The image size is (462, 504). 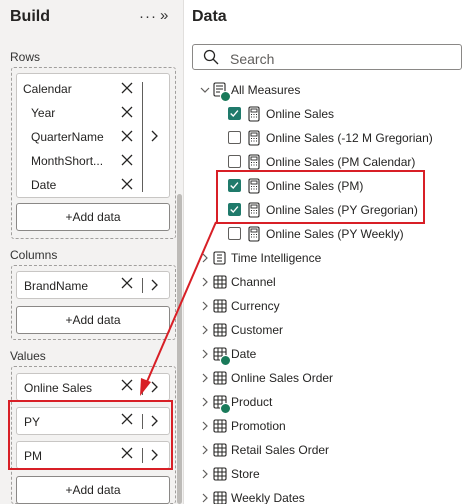 I want to click on tree-item-label: All Measures, so click(x=266, y=90).